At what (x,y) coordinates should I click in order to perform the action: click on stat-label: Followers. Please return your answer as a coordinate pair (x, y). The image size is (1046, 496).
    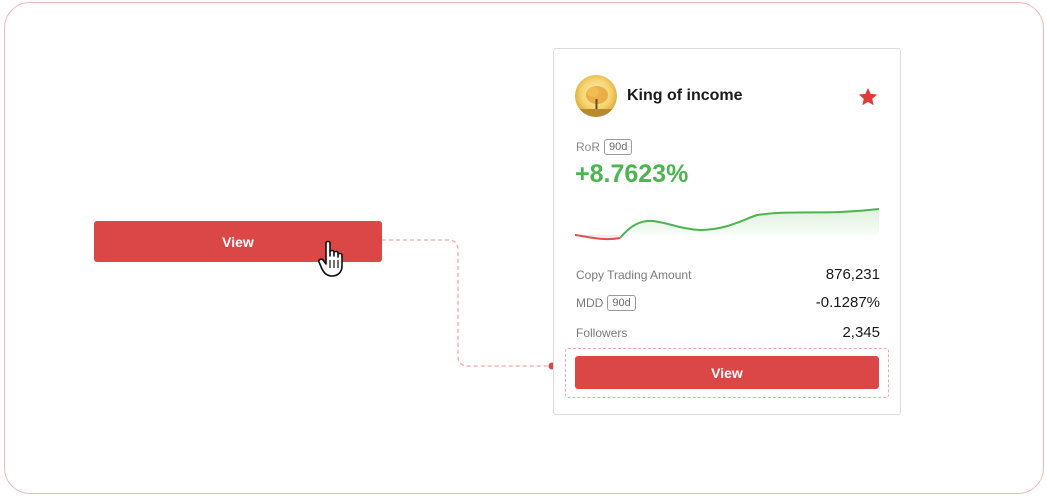
    Looking at the image, I should click on (601, 333).